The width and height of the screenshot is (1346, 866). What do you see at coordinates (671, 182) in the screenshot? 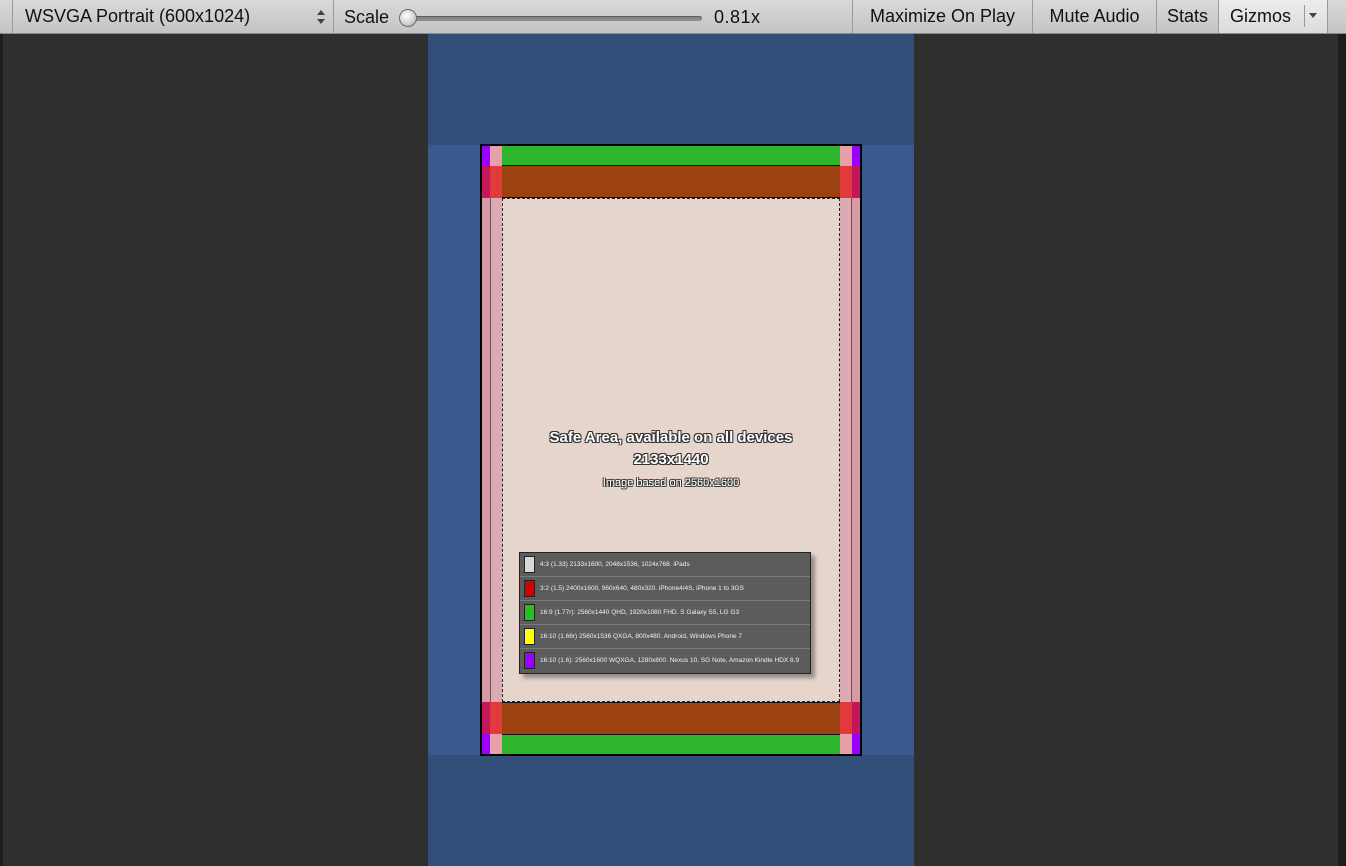
I see `orange-band-top` at bounding box center [671, 182].